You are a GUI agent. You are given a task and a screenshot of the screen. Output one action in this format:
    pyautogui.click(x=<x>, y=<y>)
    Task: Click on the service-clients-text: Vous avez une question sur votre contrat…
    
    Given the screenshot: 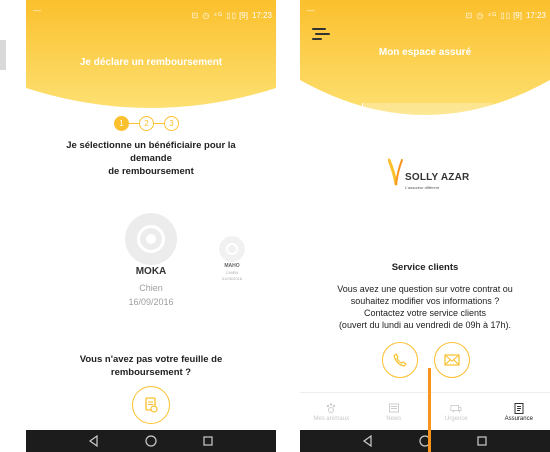 What is the action you would take?
    pyautogui.click(x=425, y=307)
    